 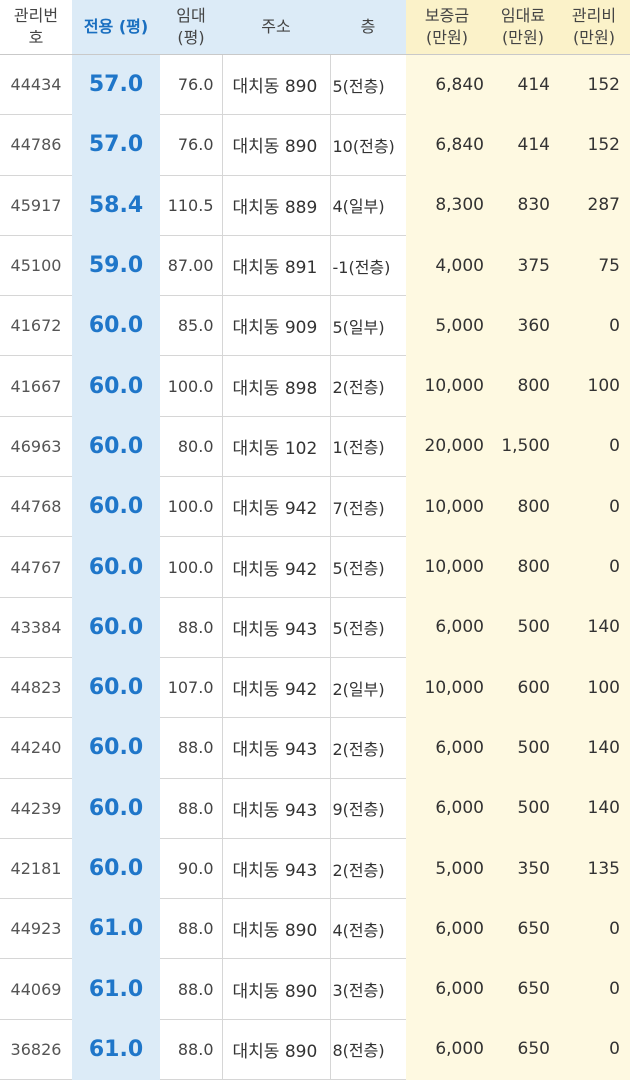 What do you see at coordinates (367, 929) in the screenshot?
I see `cell-floor: 4(전층)` at bounding box center [367, 929].